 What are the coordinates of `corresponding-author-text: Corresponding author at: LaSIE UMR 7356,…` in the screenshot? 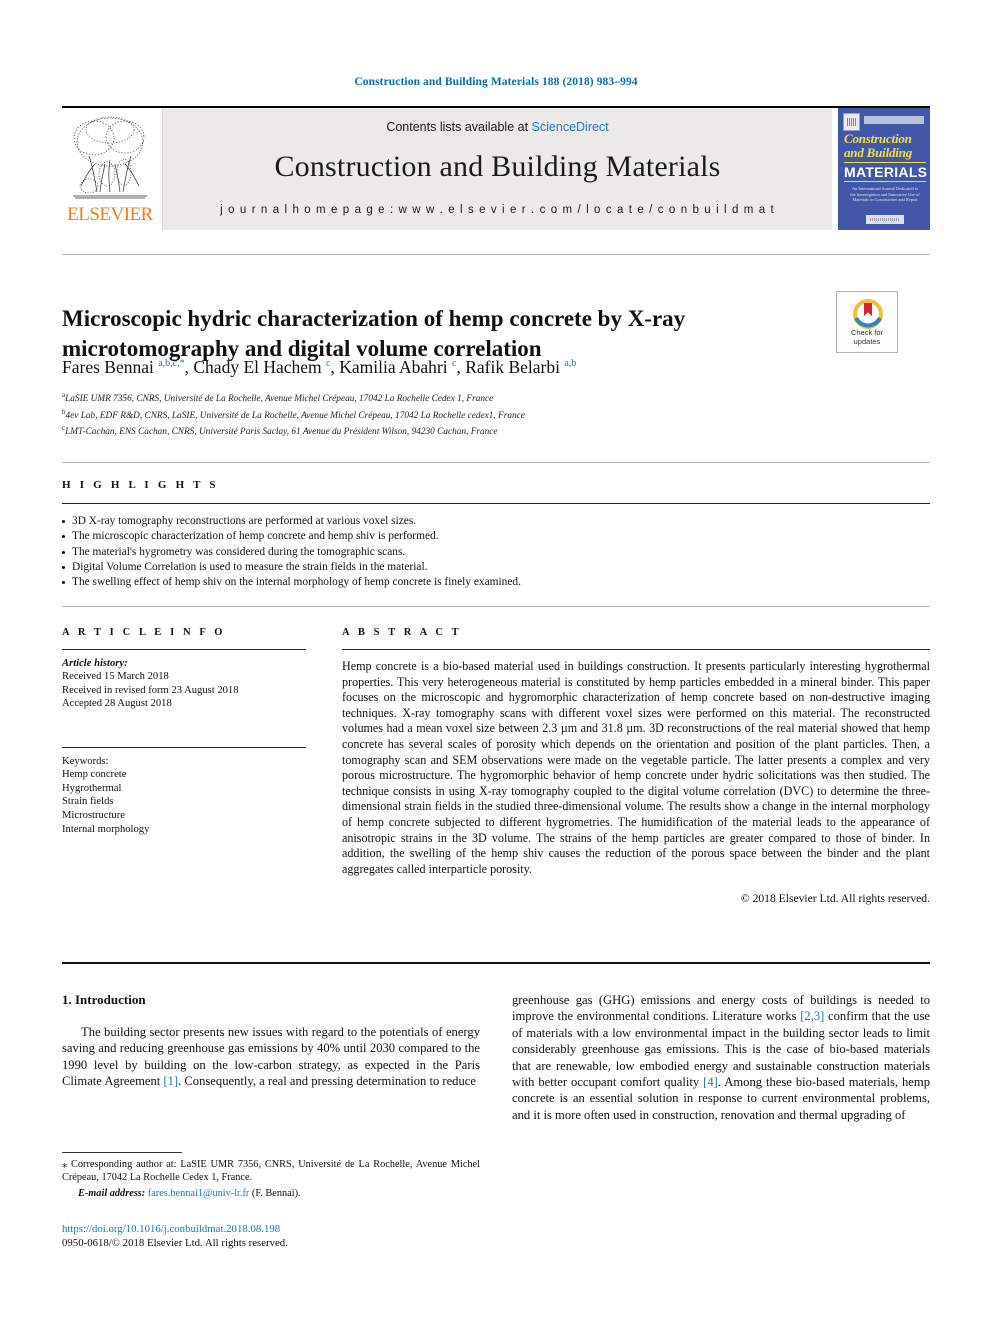 It's located at (271, 1171).